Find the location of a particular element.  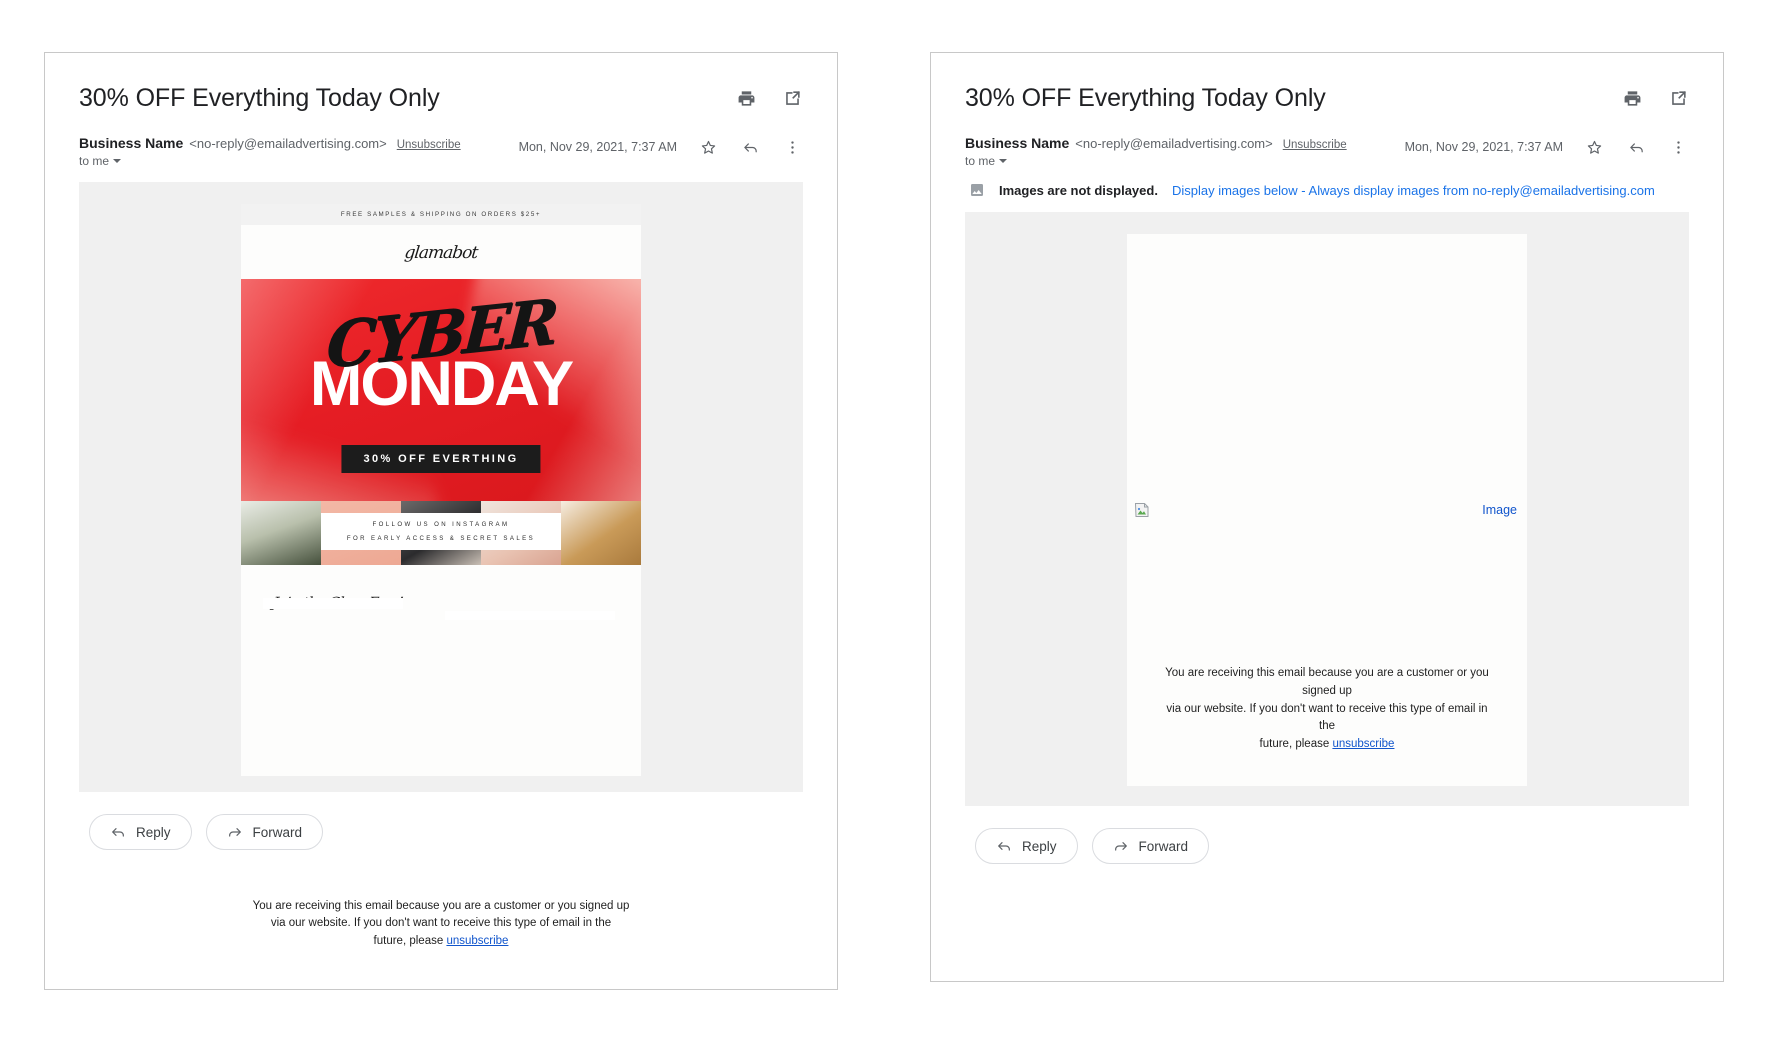

broken-image-icon is located at coordinates (977, 190).